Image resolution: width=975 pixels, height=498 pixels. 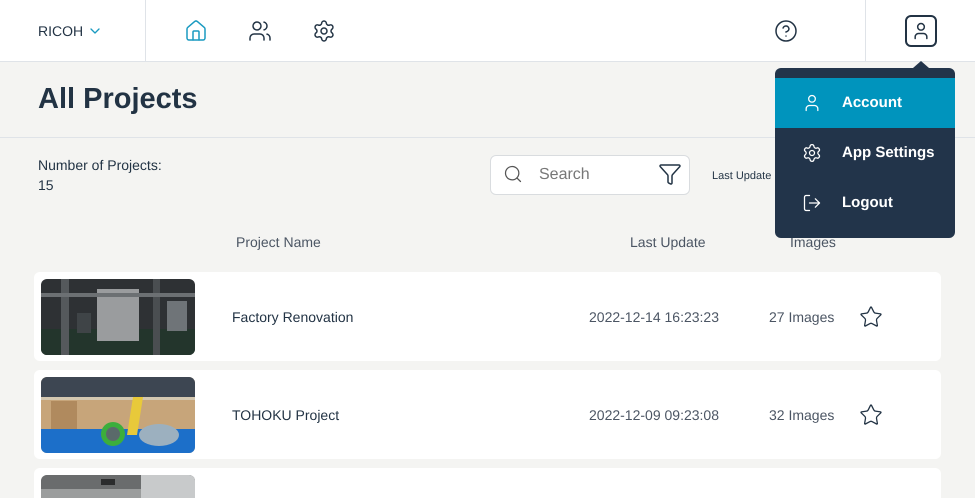 I want to click on column-header: Last Update, so click(x=668, y=242).